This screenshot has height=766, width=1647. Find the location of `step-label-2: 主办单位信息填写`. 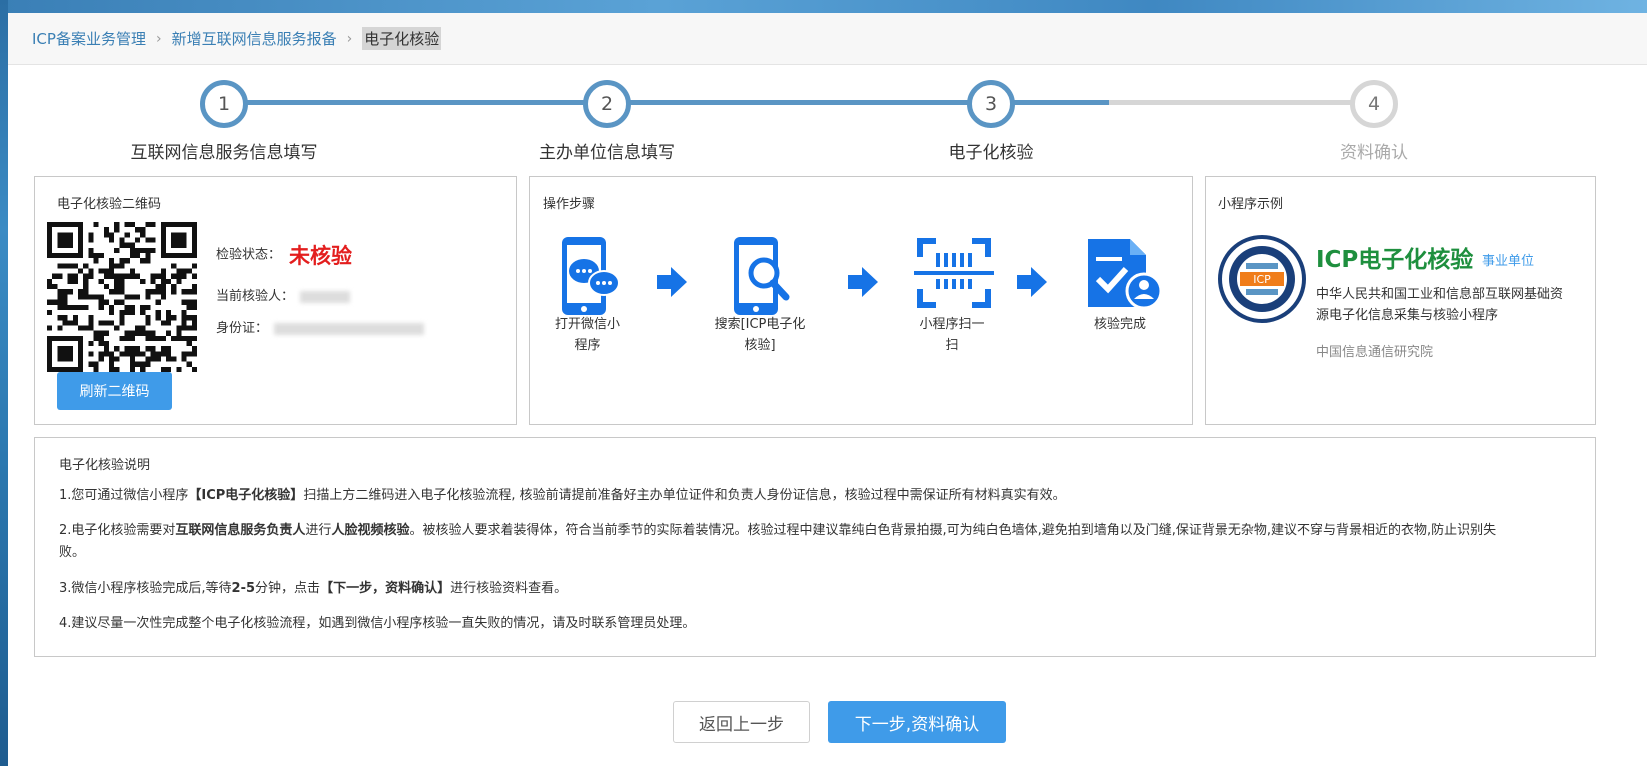

step-label-2: 主办单位信息填写 is located at coordinates (607, 153).